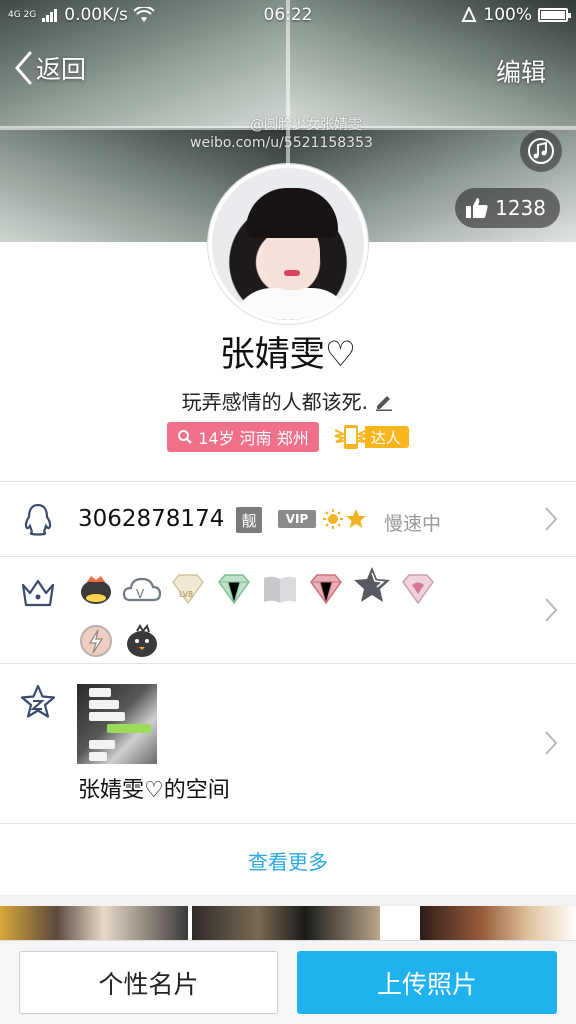  Describe the element at coordinates (142, 641) in the screenshot. I see `bird-badge-icon` at that location.